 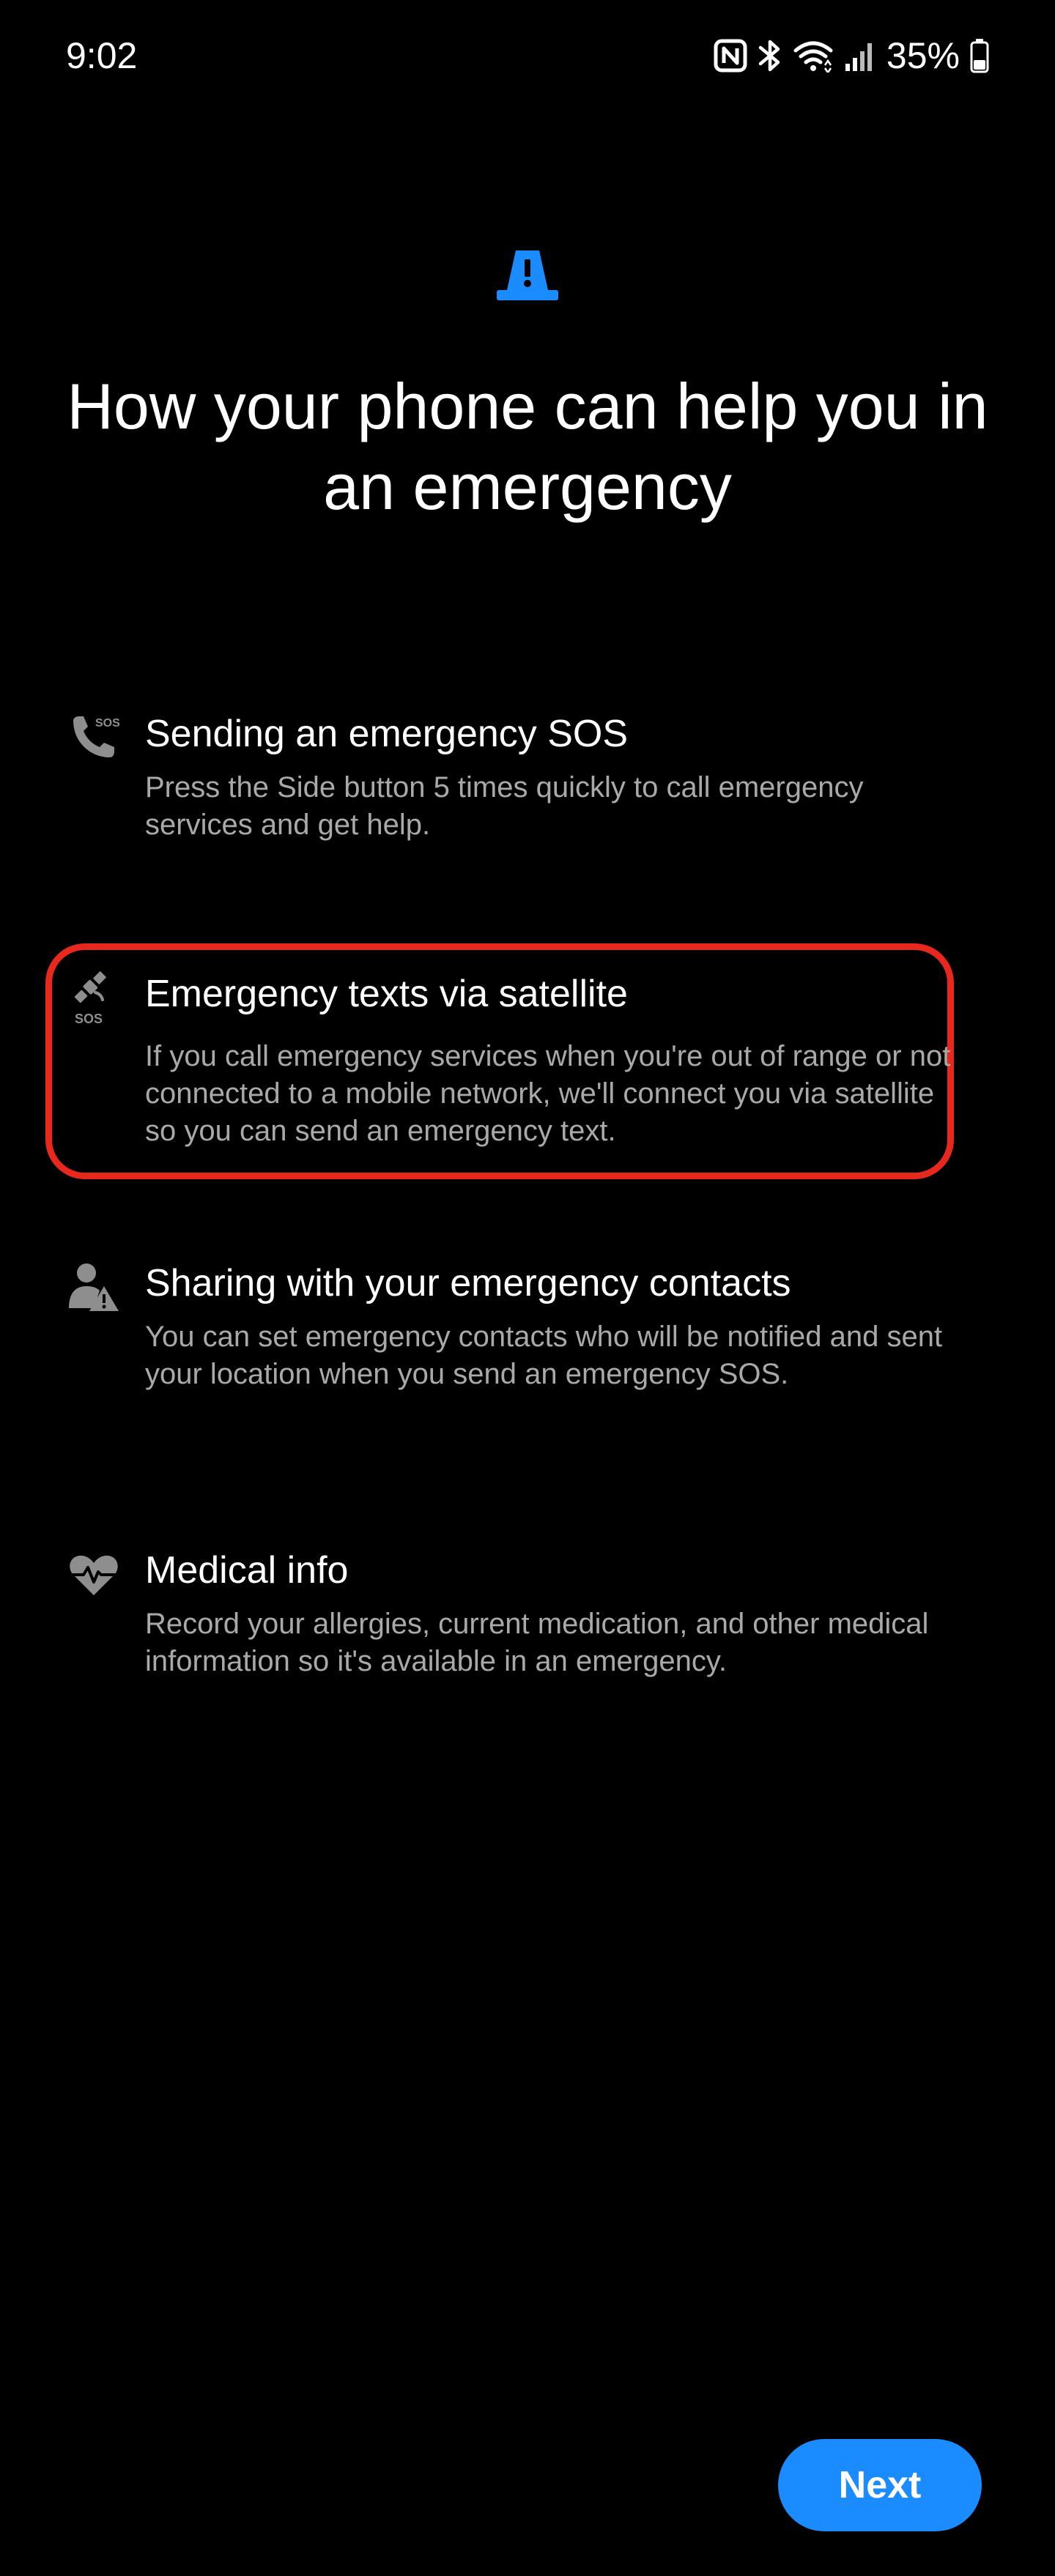 What do you see at coordinates (94, 1287) in the screenshot?
I see `emergency-contact-icon` at bounding box center [94, 1287].